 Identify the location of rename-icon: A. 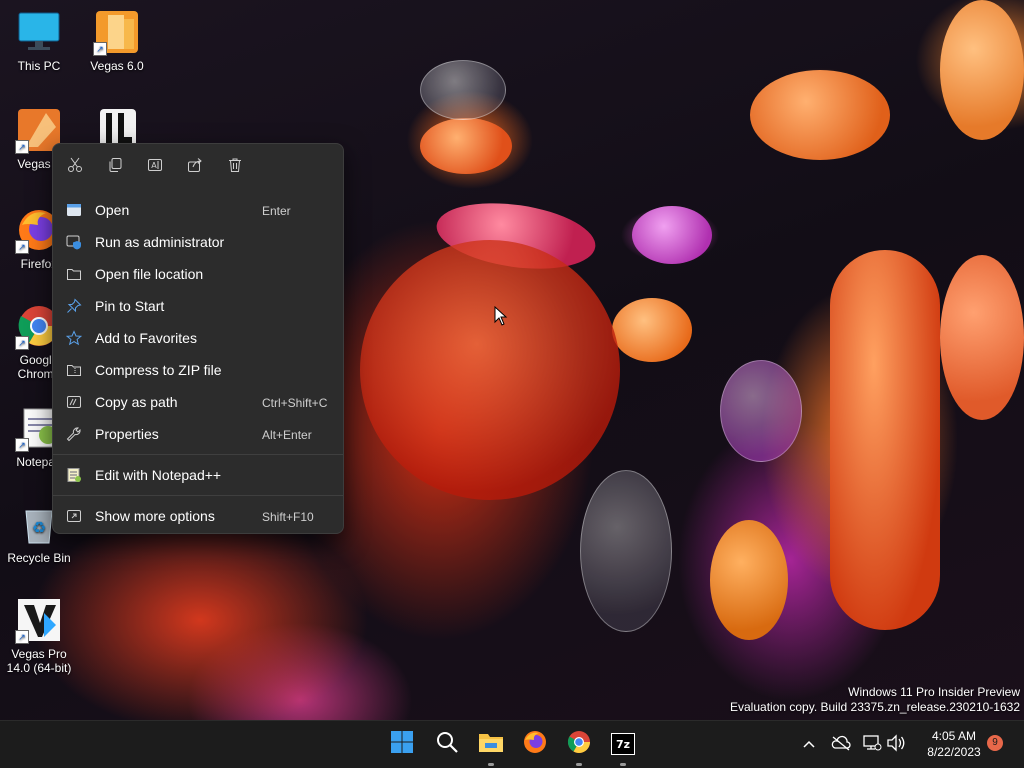
(155, 167).